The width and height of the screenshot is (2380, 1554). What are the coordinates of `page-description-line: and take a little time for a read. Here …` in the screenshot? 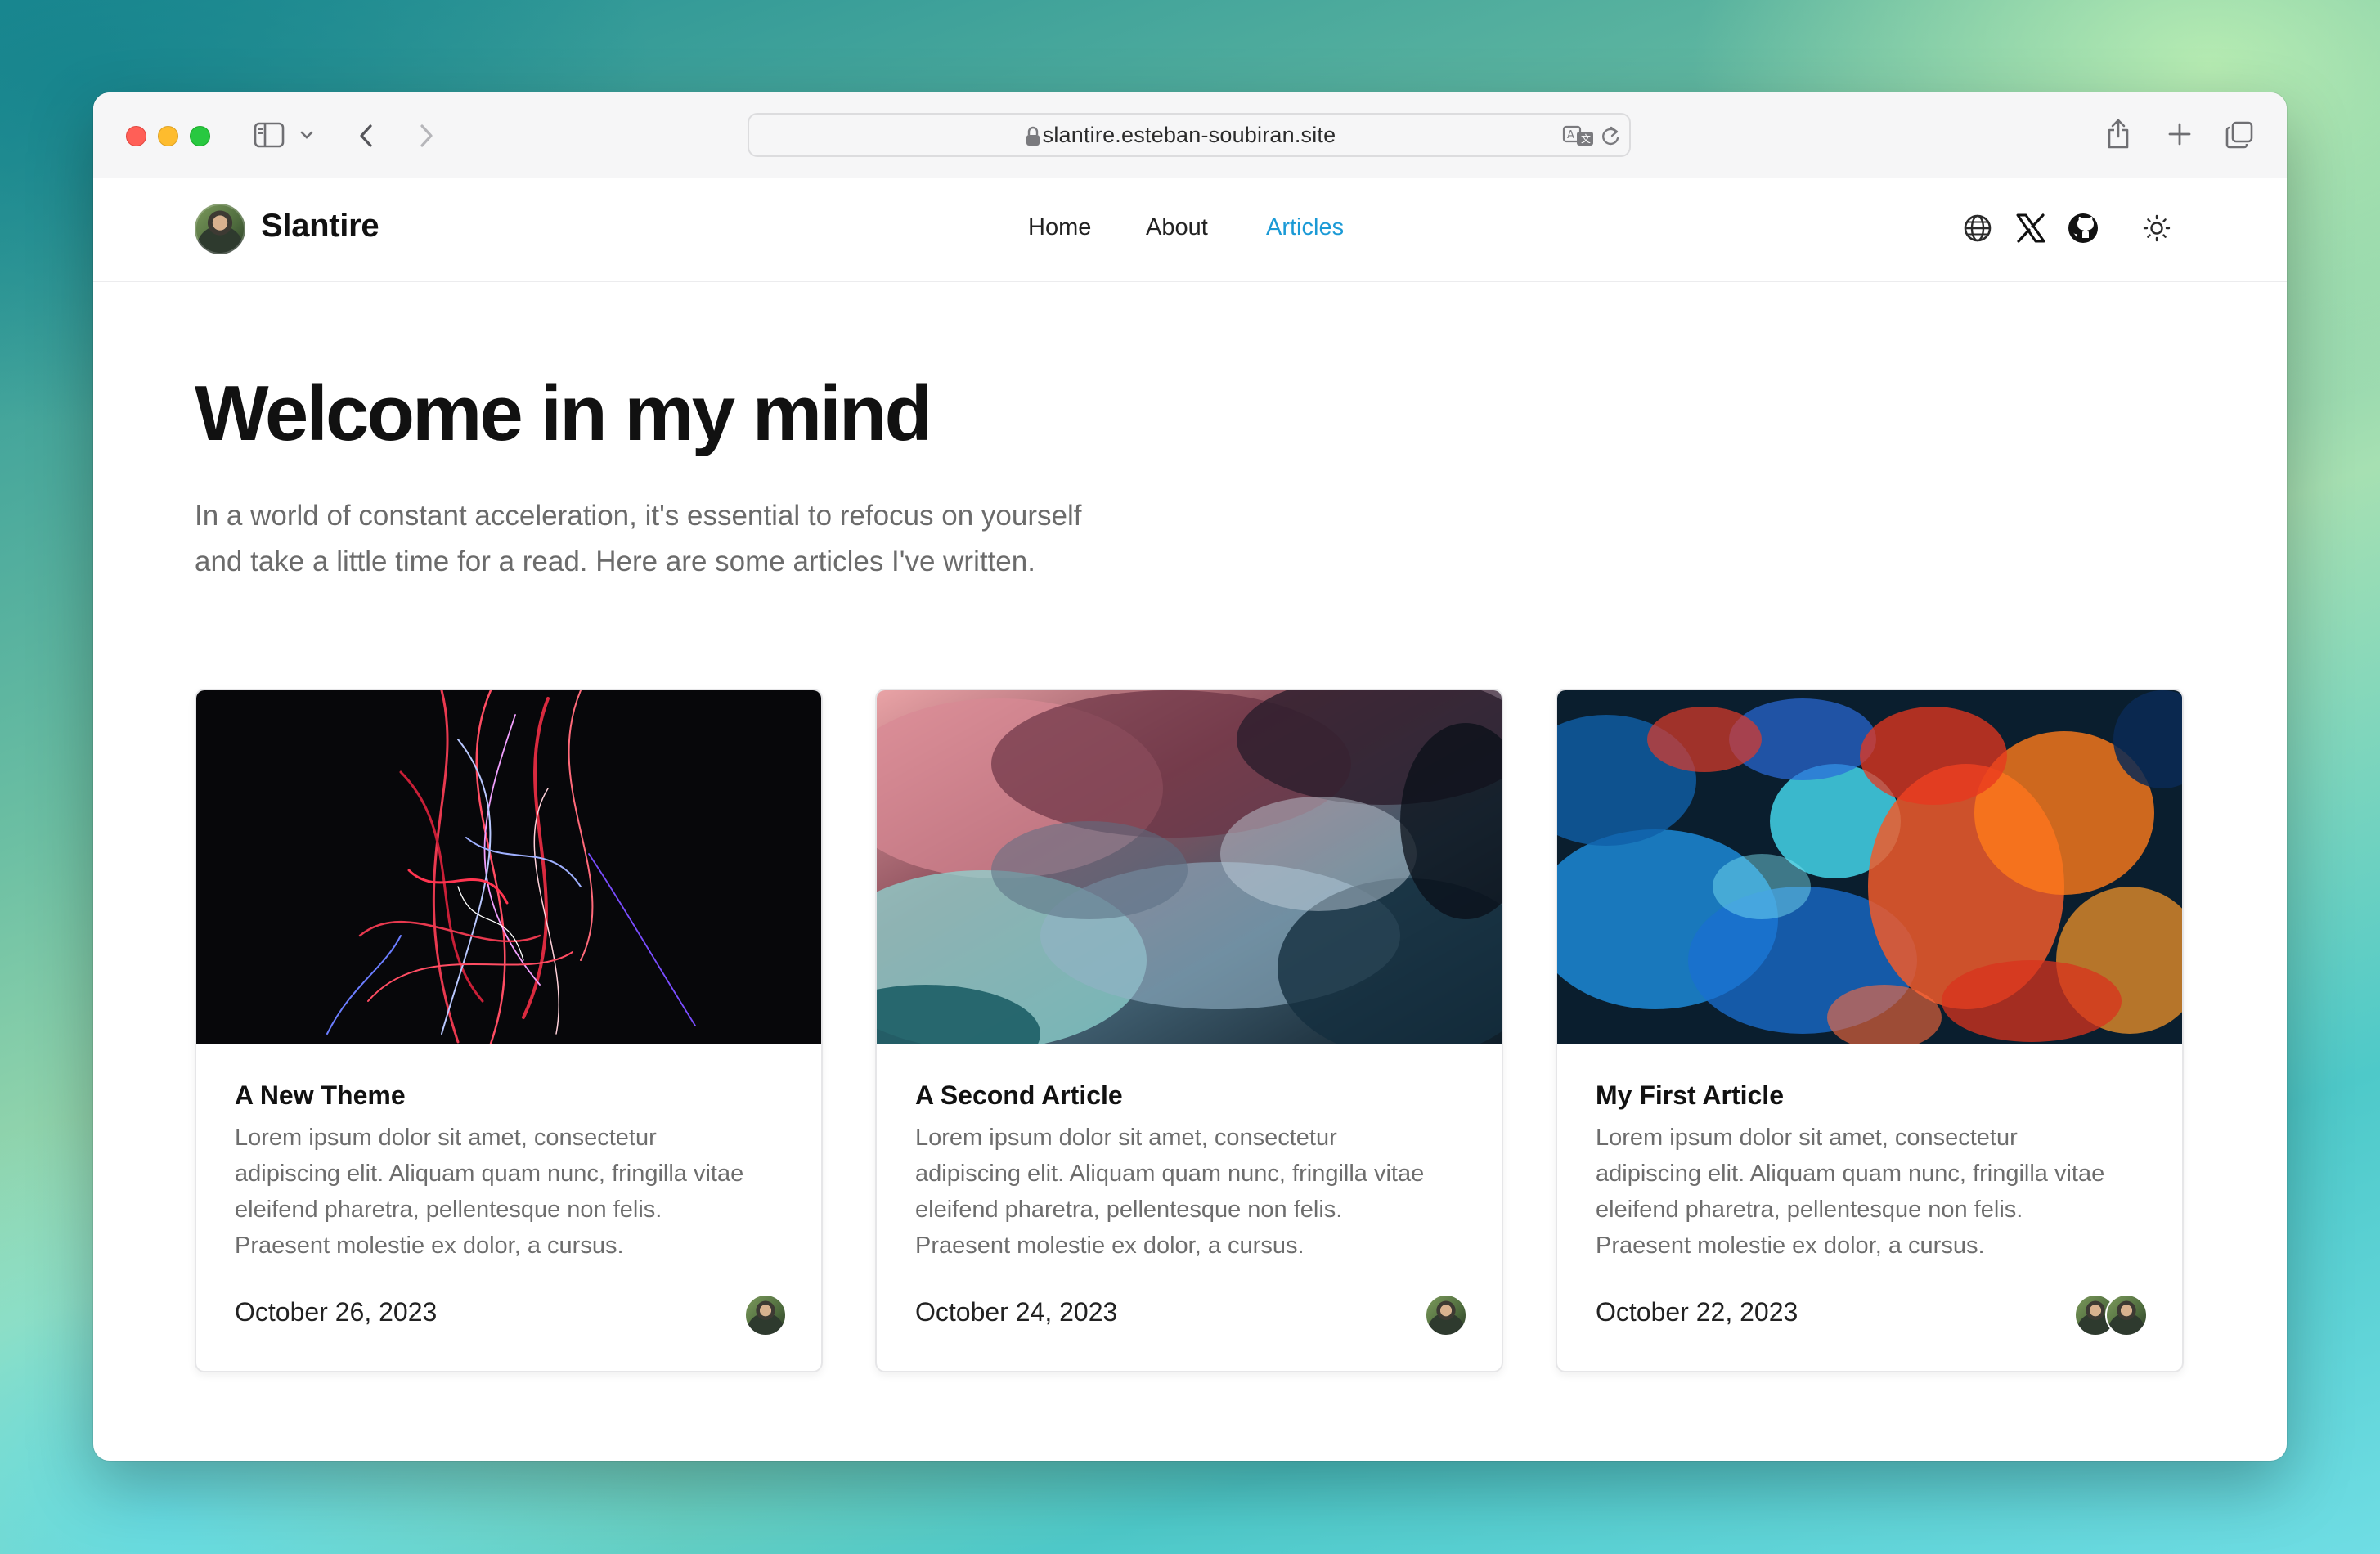 It's located at (615, 561).